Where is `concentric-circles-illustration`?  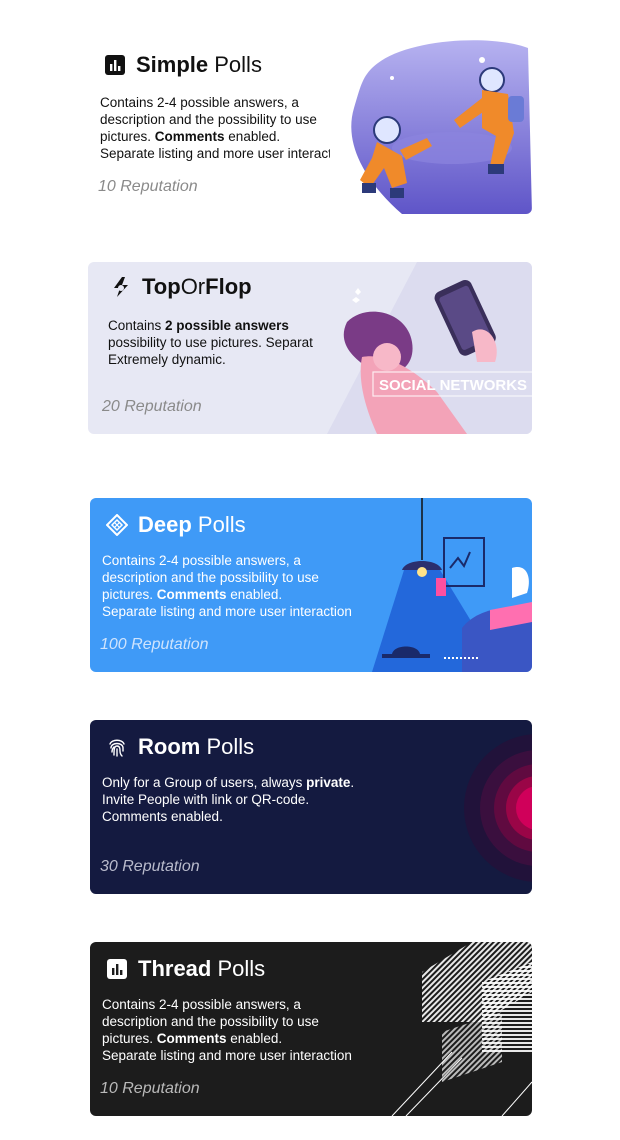
concentric-circles-illustration is located at coordinates (498, 808).